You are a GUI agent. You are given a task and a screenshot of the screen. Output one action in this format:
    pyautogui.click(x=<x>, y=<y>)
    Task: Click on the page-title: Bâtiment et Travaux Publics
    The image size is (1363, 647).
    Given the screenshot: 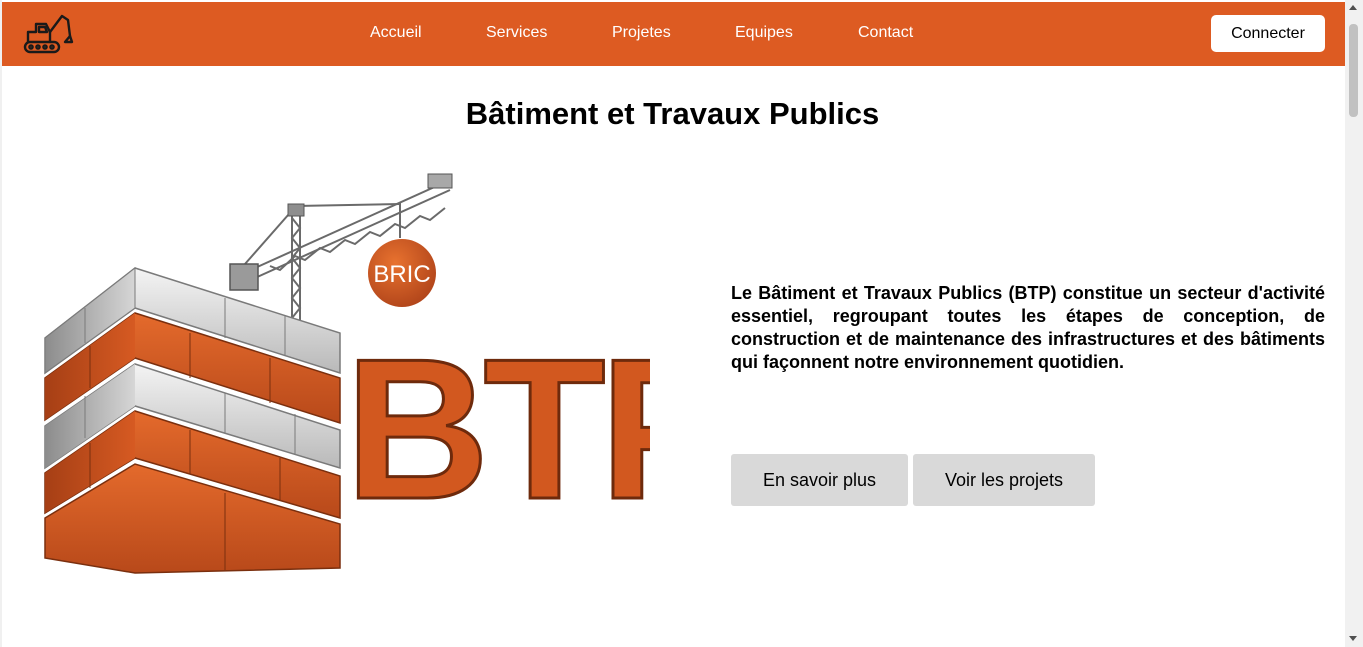 What is the action you would take?
    pyautogui.click(x=672, y=113)
    